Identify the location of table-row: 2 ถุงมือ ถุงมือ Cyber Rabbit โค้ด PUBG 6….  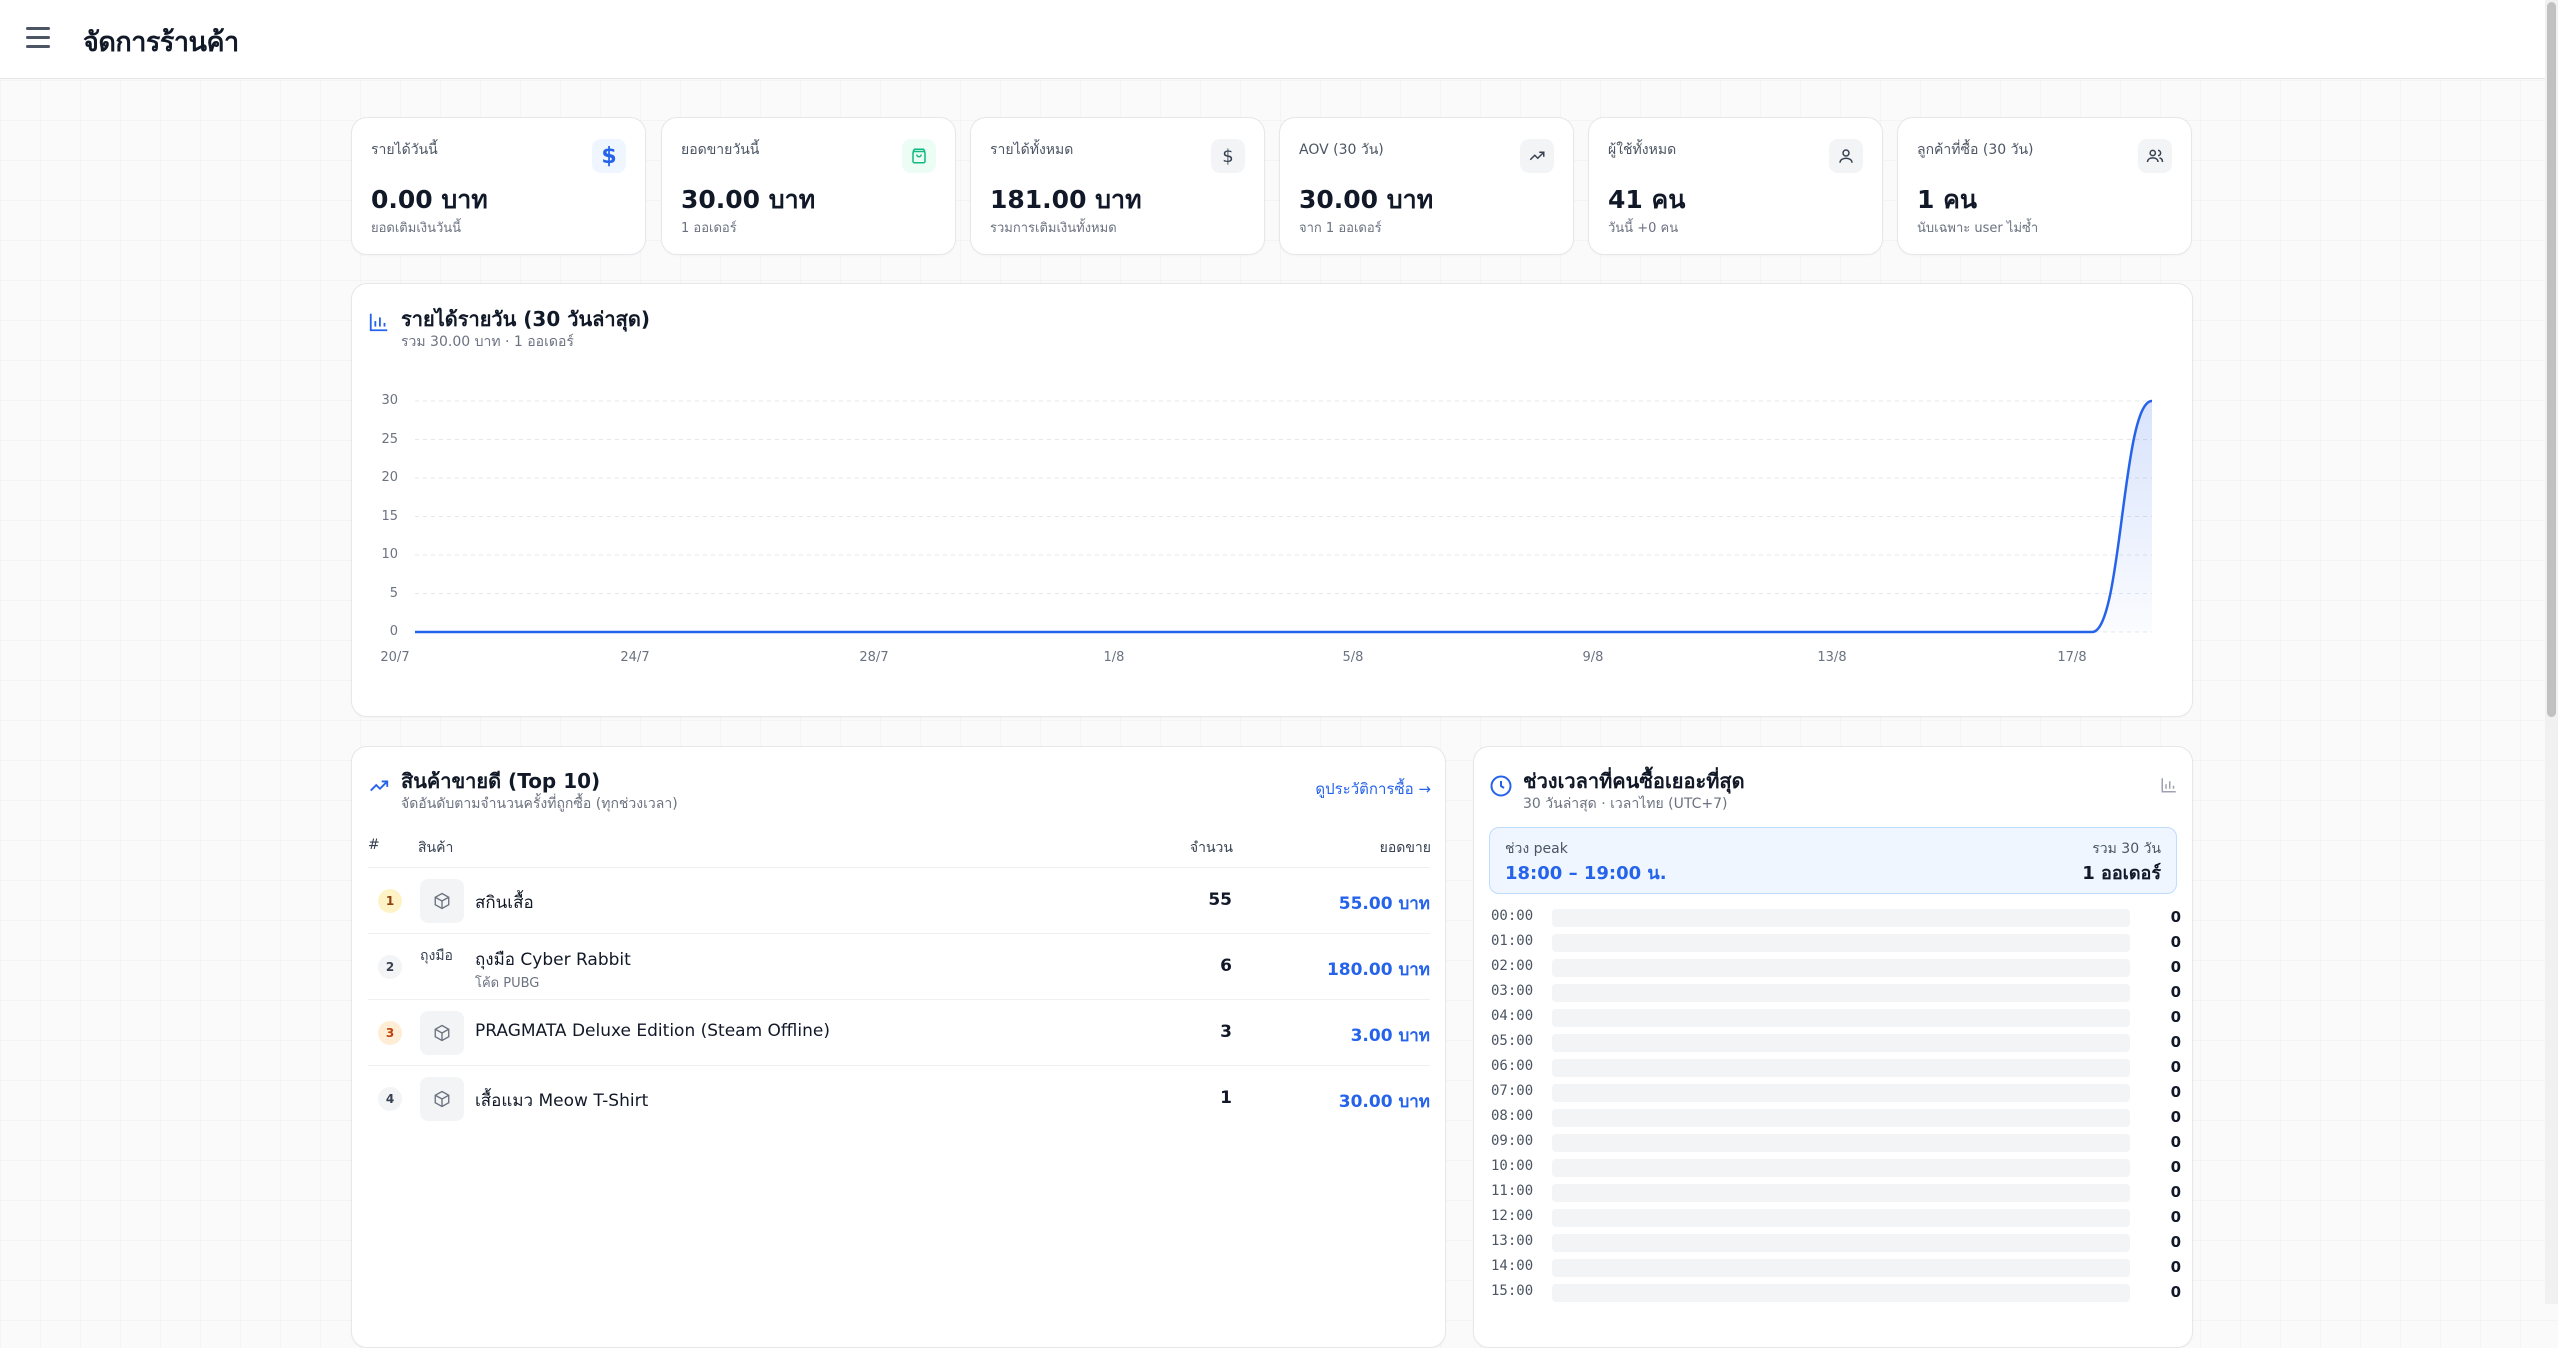
(899, 966).